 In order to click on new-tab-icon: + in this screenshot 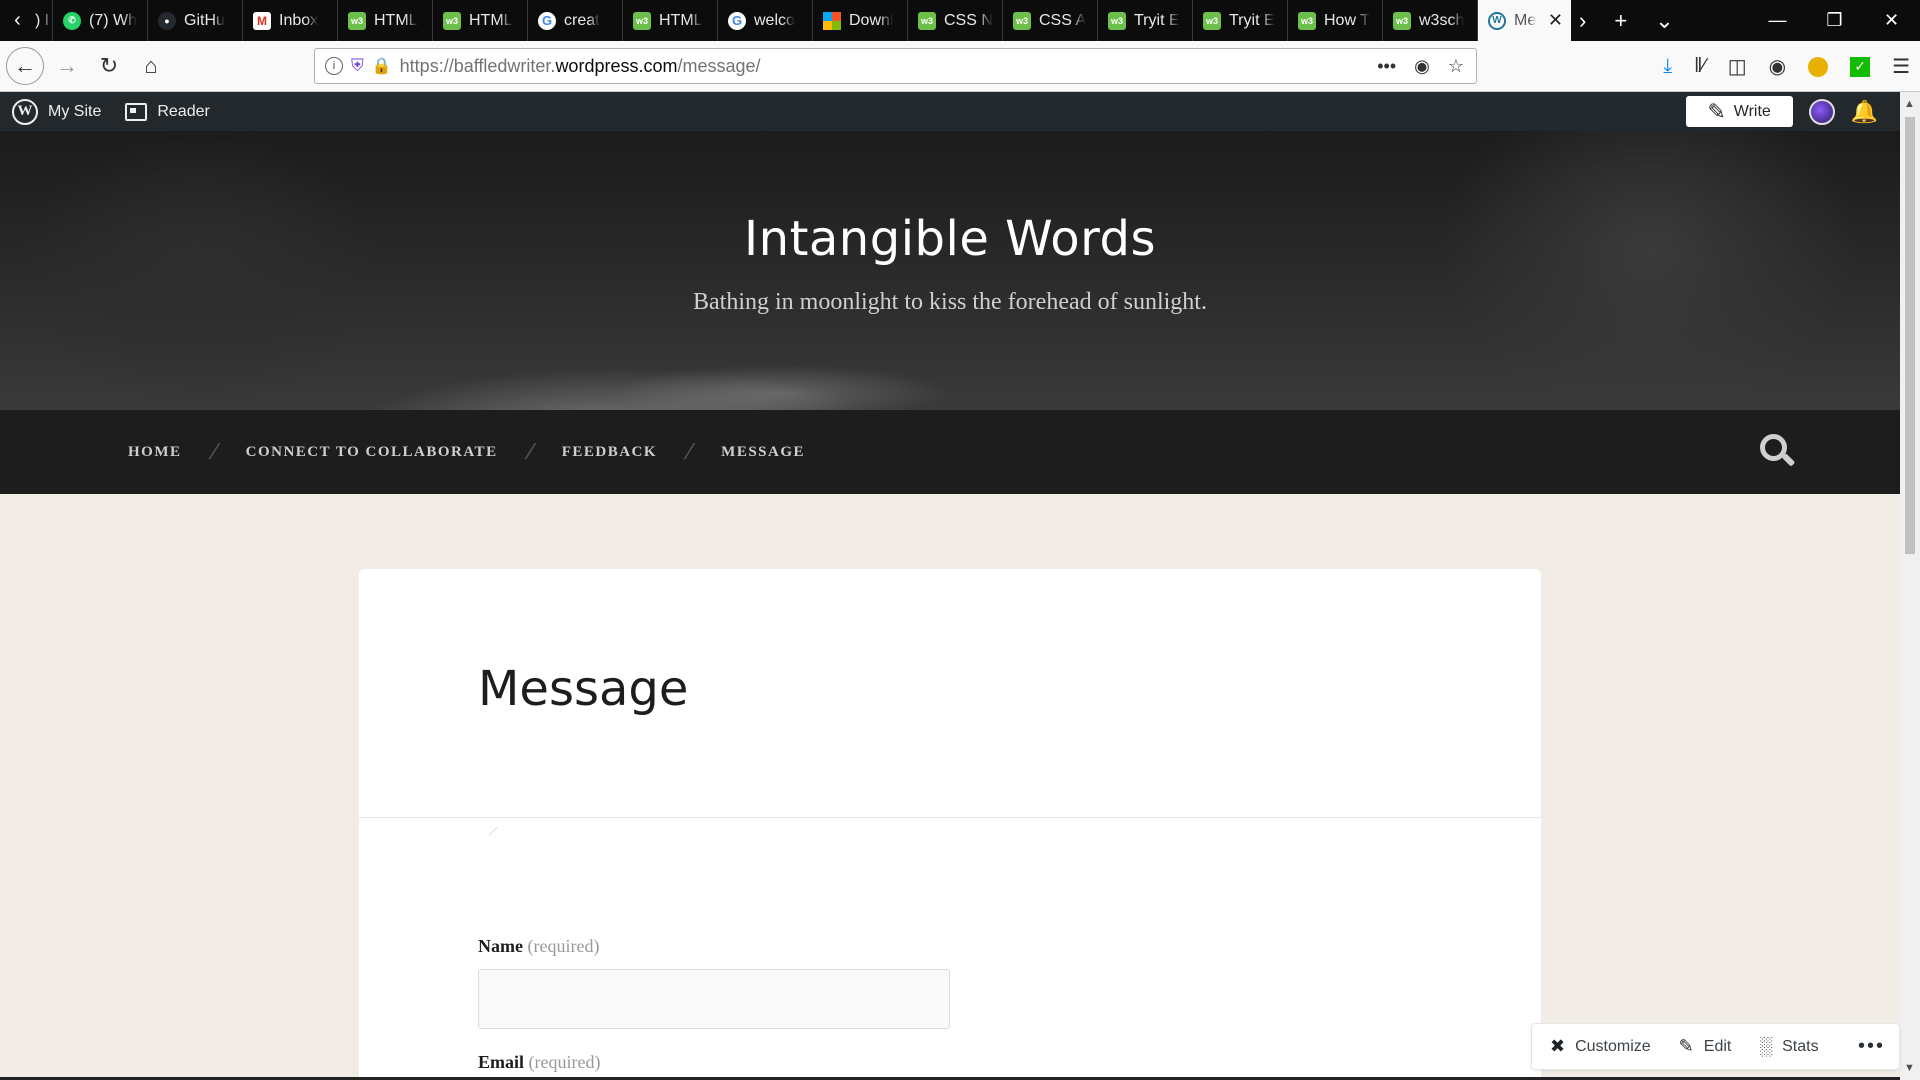, I will do `click(1620, 21)`.